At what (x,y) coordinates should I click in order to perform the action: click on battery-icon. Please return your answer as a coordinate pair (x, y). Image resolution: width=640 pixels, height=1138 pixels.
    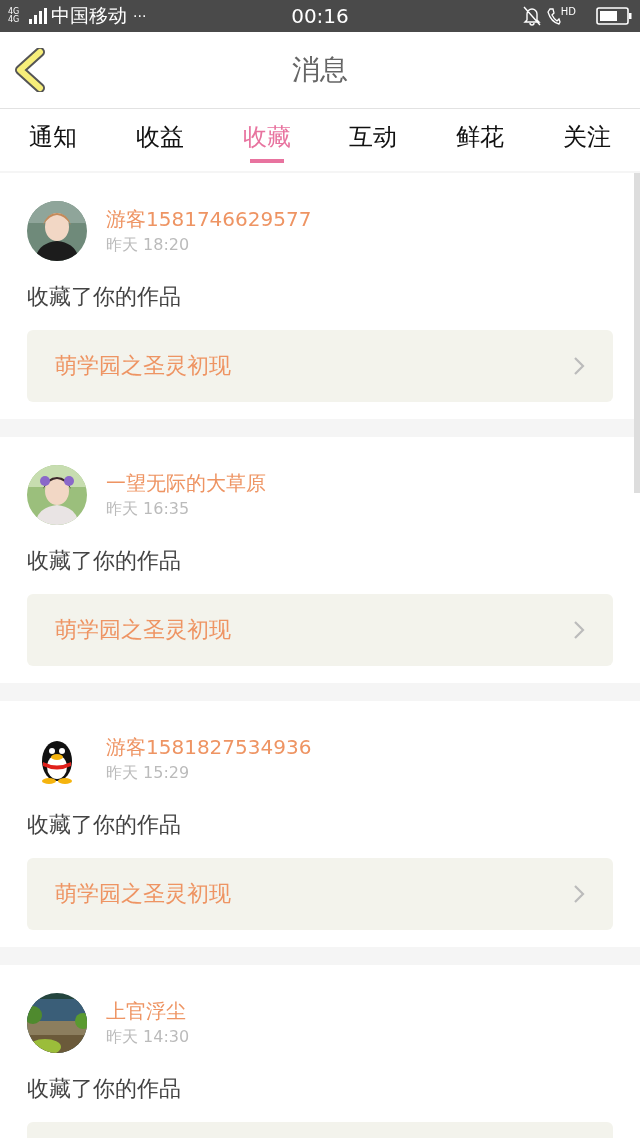
    Looking at the image, I should click on (614, 16).